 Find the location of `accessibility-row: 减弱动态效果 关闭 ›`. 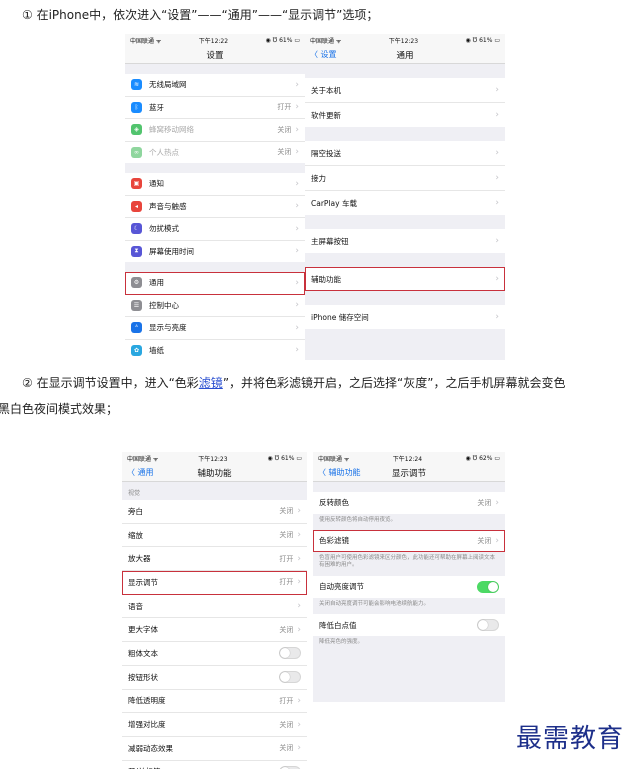

accessibility-row: 减弱动态效果 关闭 › is located at coordinates (214, 749).